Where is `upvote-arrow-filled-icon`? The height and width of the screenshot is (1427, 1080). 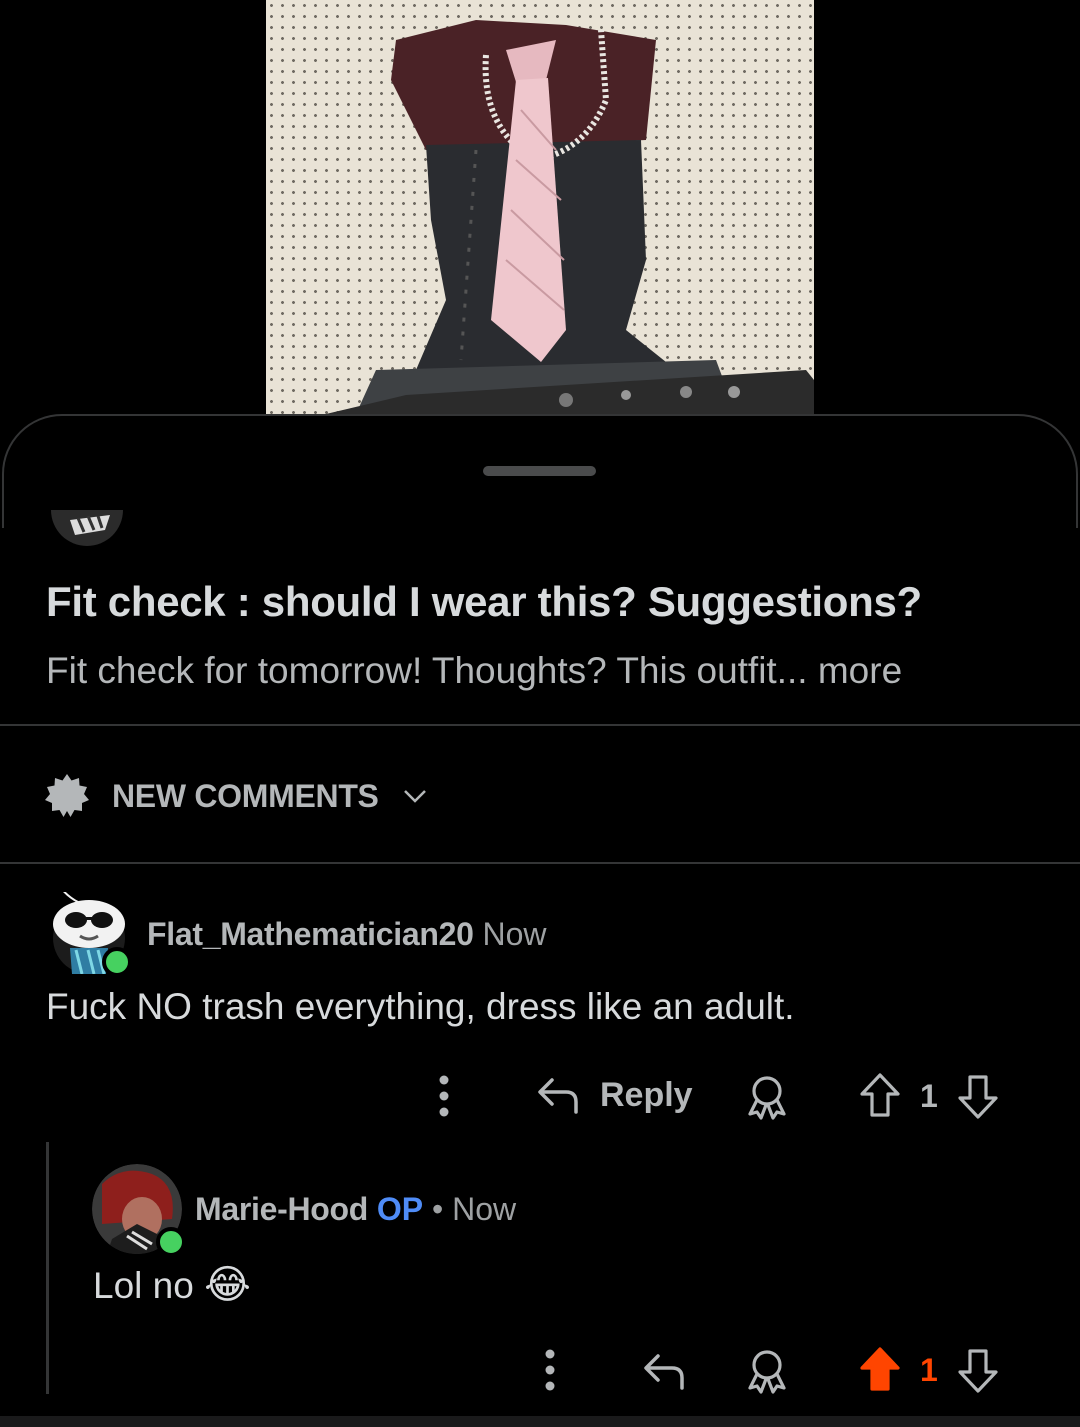
upvote-arrow-filled-icon is located at coordinates (880, 1369).